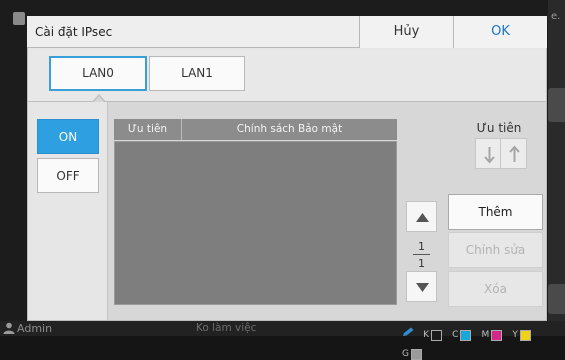  Describe the element at coordinates (556, 16) in the screenshot. I see `background-truncated-text: e.` at that location.